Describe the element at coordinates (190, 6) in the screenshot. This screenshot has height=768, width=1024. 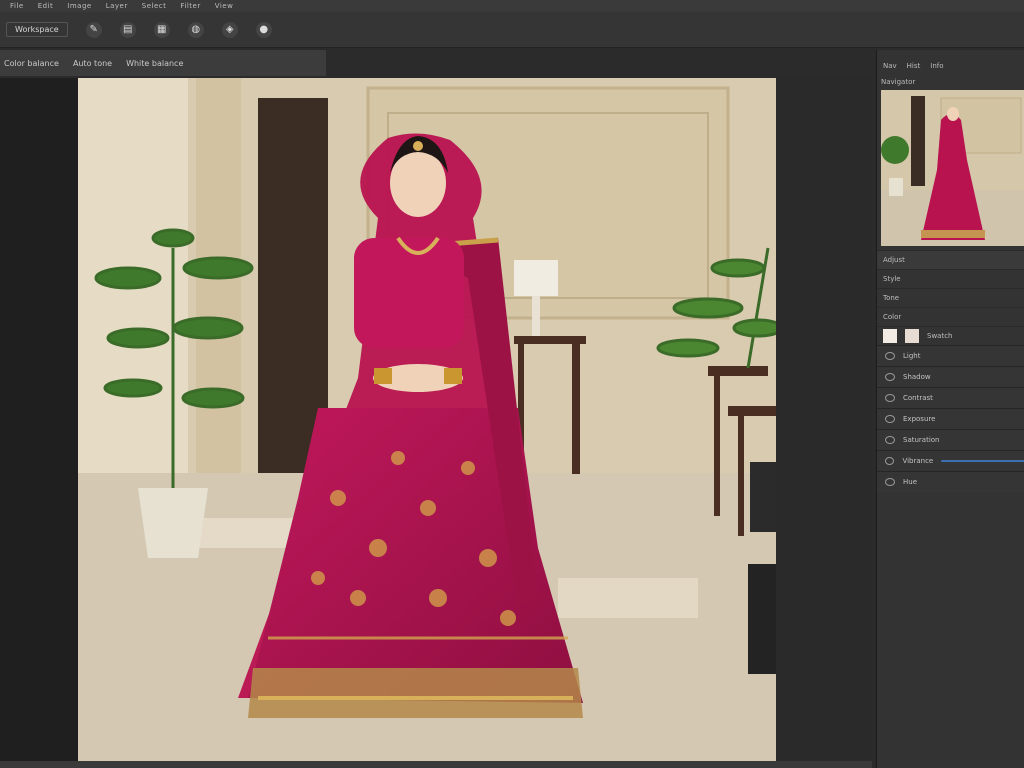
I see `menu-item-5: Filter` at that location.